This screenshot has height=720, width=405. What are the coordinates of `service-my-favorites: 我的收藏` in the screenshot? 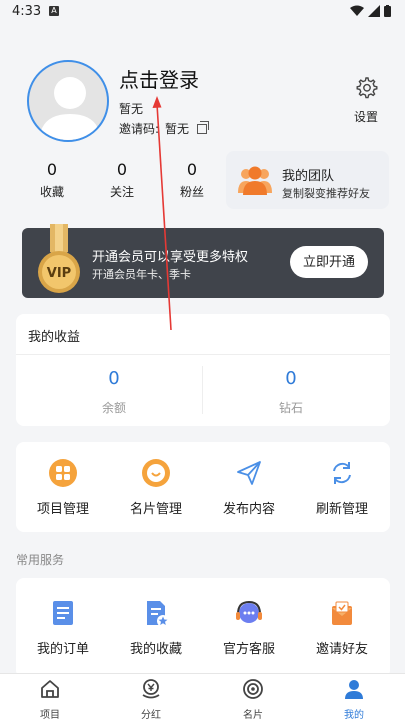 It's located at (156, 627).